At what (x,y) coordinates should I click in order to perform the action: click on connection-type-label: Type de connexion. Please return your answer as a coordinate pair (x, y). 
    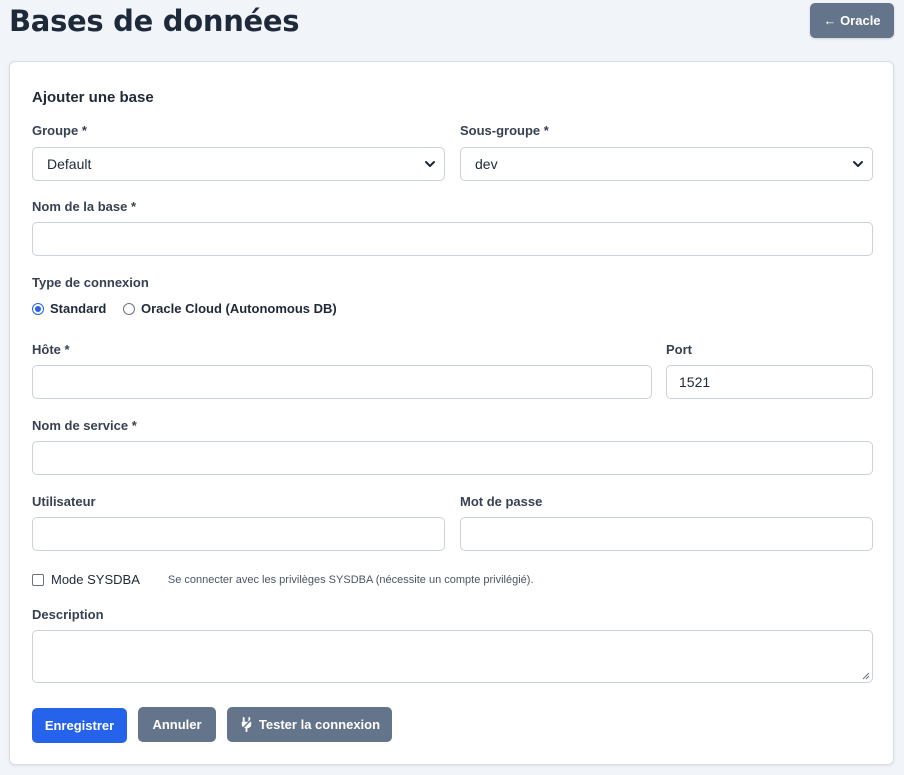
    Looking at the image, I should click on (90, 282).